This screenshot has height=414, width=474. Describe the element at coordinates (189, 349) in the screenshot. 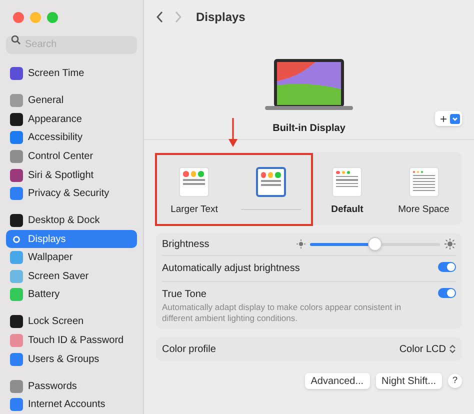

I see `color-profile-label: Color profile` at that location.